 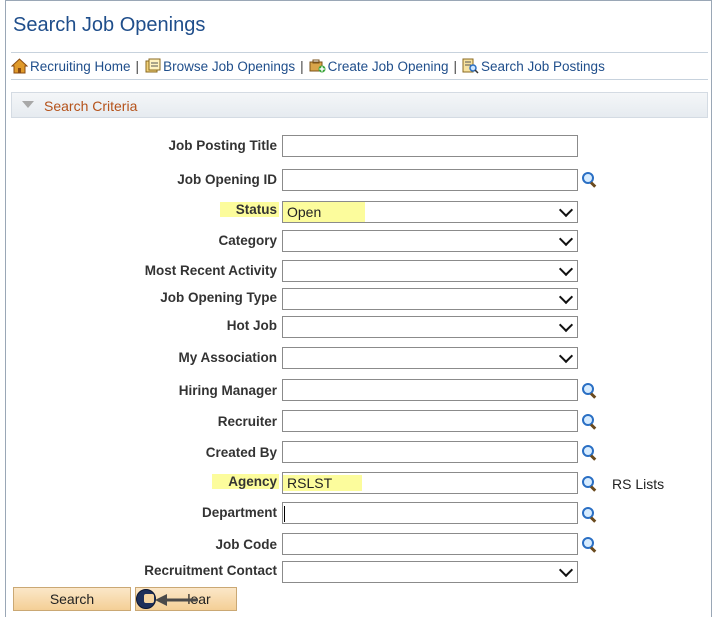 What do you see at coordinates (210, 570) in the screenshot?
I see `recruitment-contact-label: Recruitment Contact` at bounding box center [210, 570].